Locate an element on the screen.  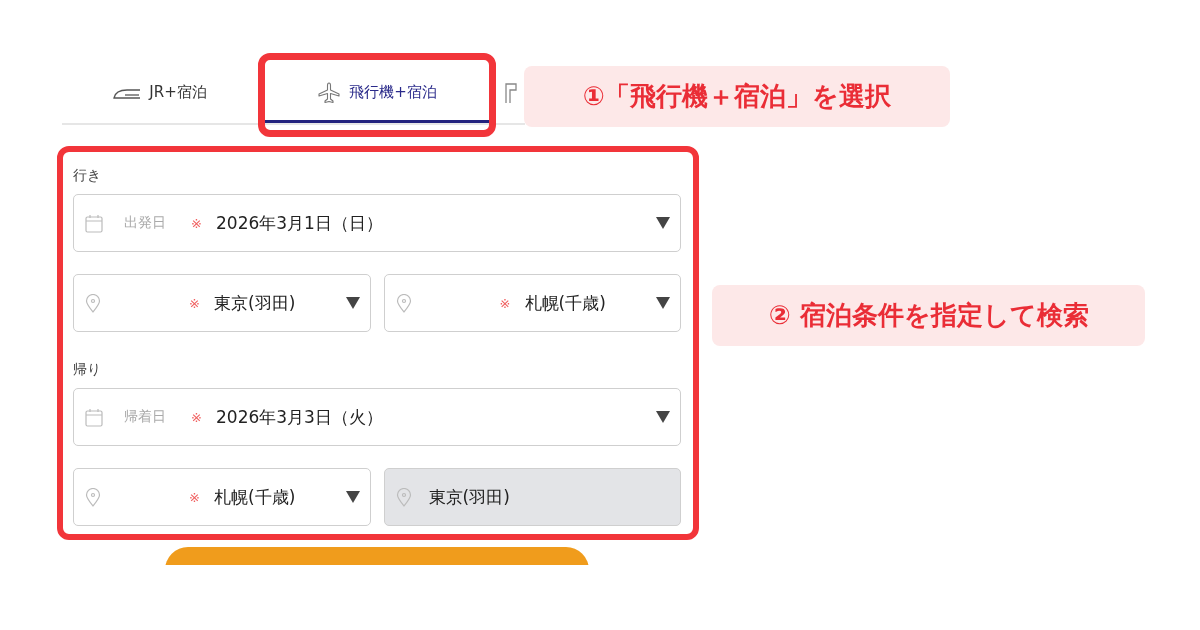
annotation-callout: ①「飛行機＋宿泊」を選択 is located at coordinates (737, 96).